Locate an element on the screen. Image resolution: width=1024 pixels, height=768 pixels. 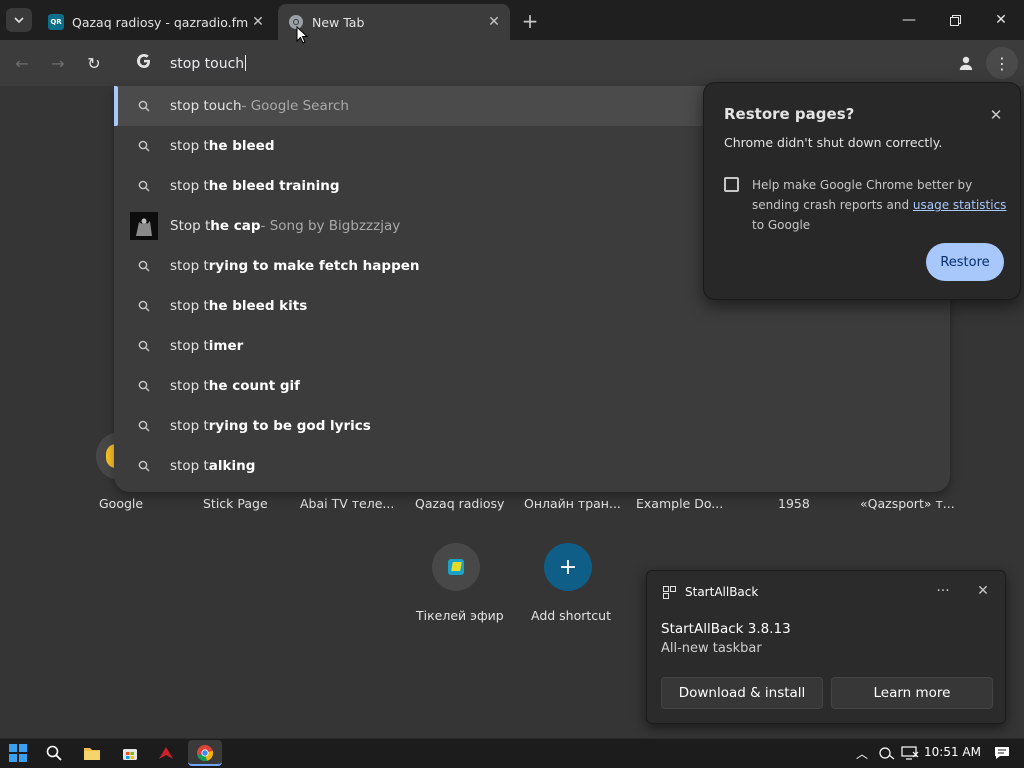
chrome-icon is located at coordinates (205, 753).